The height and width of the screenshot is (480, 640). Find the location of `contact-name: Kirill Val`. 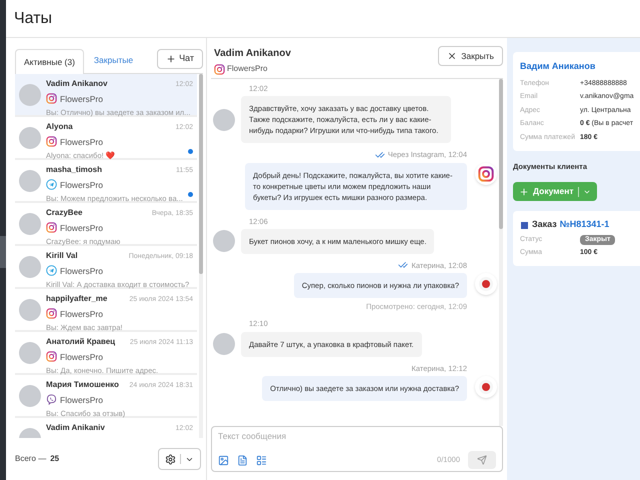

contact-name: Kirill Val is located at coordinates (62, 256).